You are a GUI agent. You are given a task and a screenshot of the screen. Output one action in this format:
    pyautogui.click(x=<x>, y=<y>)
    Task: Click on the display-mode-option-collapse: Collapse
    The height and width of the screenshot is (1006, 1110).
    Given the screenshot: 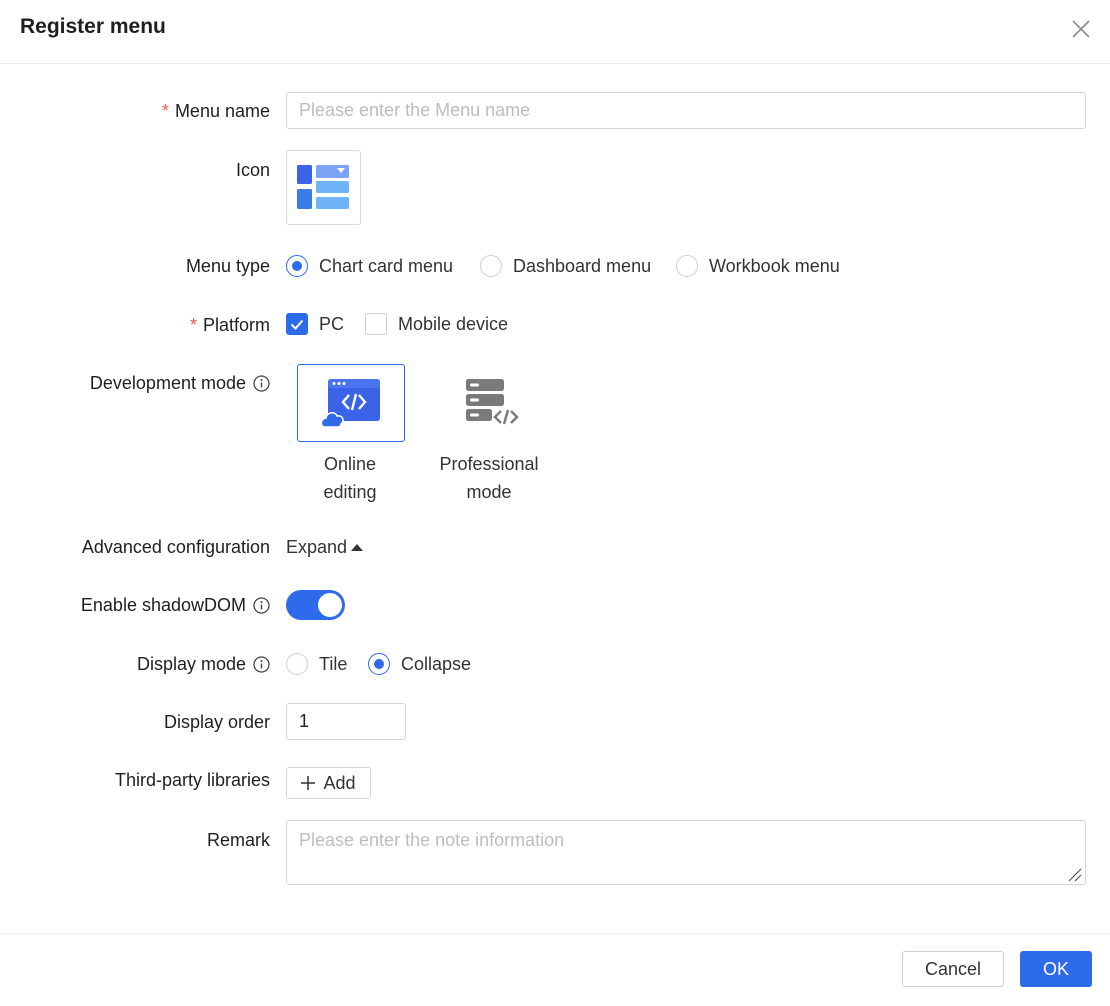 What is the action you would take?
    pyautogui.click(x=419, y=664)
    